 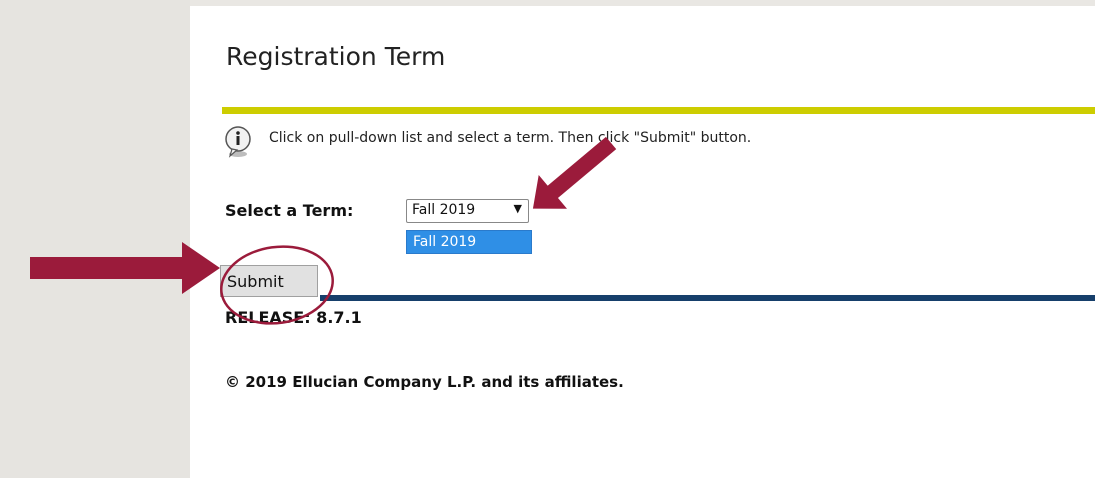 What do you see at coordinates (444, 210) in the screenshot?
I see `term-select-value: Fall 2019` at bounding box center [444, 210].